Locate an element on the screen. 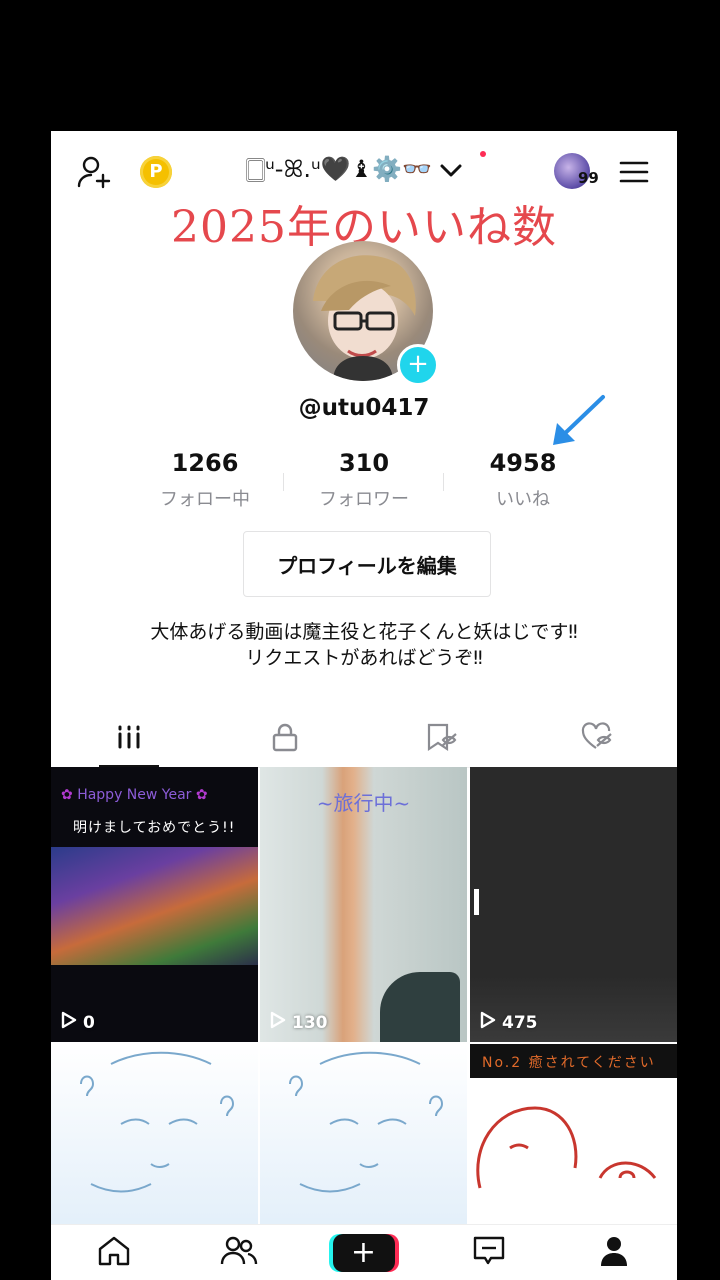  video-caption-sub: 明けましておめでとう!! is located at coordinates (154, 828).